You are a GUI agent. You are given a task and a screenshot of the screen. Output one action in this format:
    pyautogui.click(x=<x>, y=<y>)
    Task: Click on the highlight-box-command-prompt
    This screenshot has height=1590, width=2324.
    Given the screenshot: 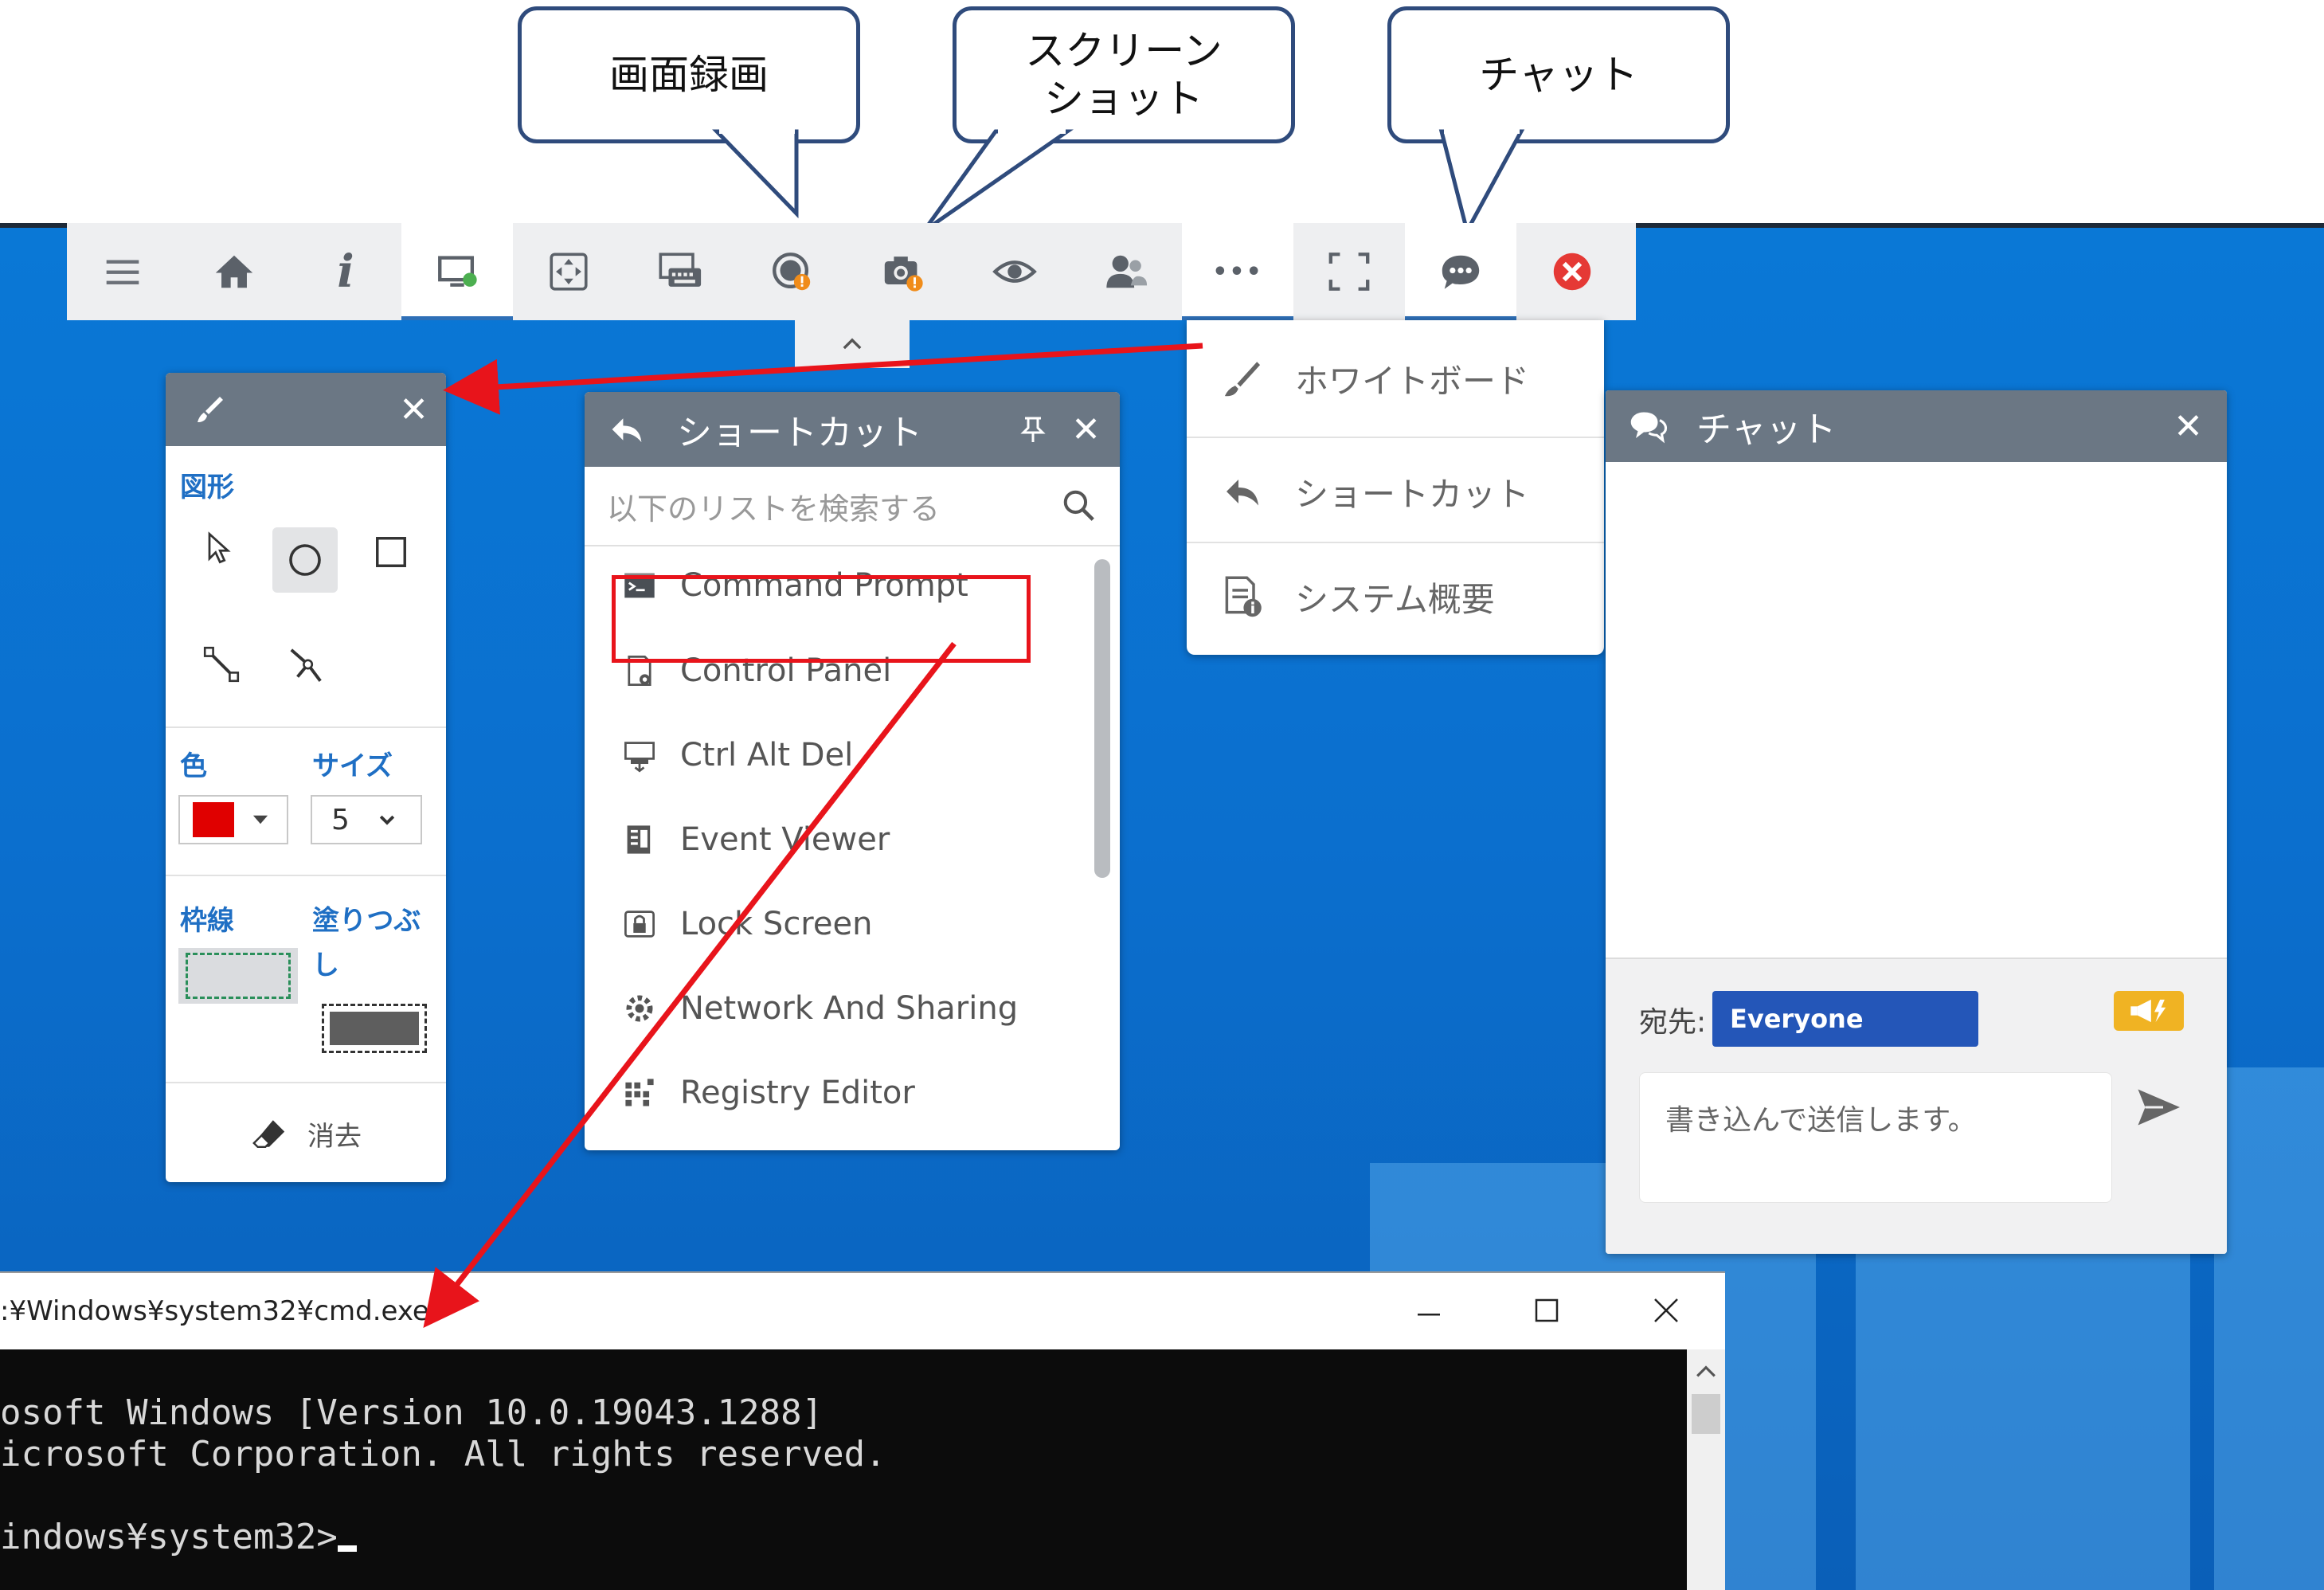 What is the action you would take?
    pyautogui.click(x=821, y=619)
    